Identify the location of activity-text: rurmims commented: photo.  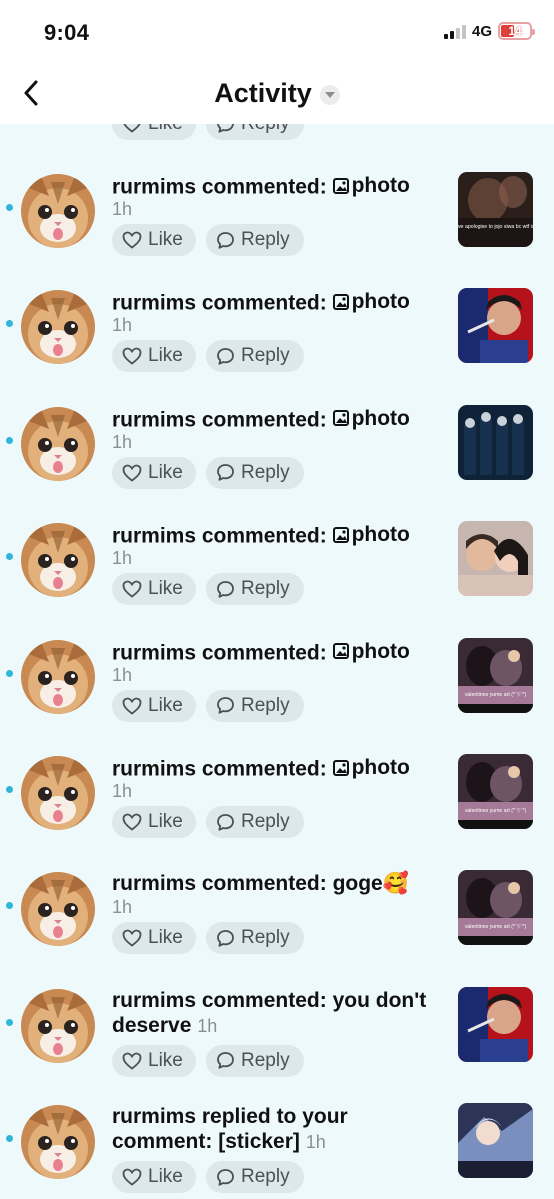
(277, 419).